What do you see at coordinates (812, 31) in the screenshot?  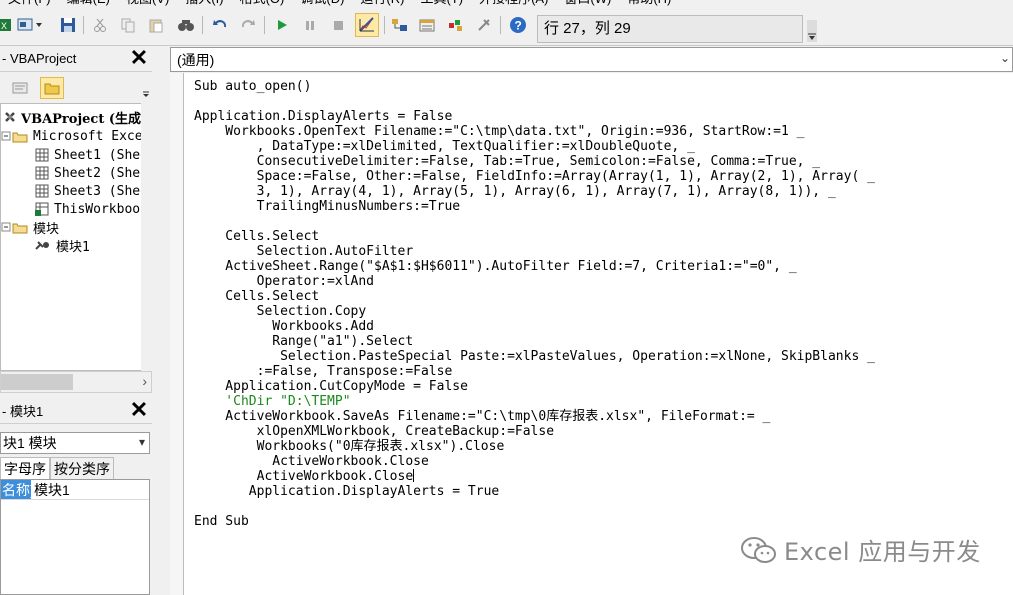 I see `toolbar-options-icon` at bounding box center [812, 31].